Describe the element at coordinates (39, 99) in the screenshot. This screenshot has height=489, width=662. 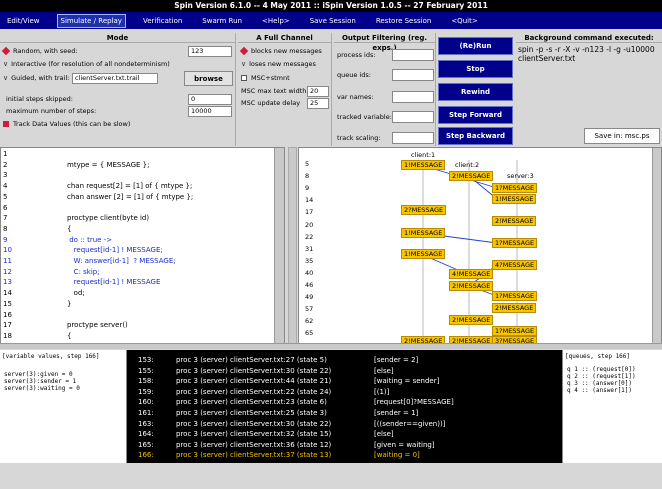
I see `skipped-label: initial steps skipped:` at that location.